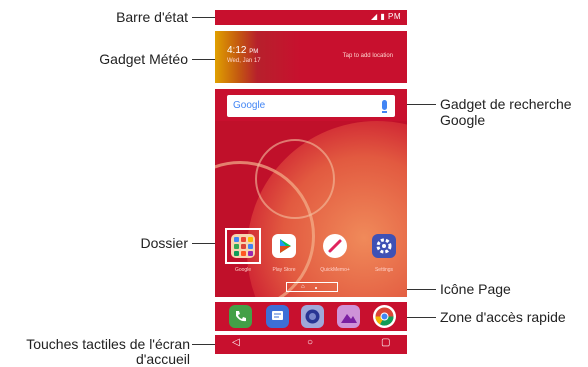  Describe the element at coordinates (284, 270) in the screenshot. I see `app-label-play-store: Play Store` at that location.